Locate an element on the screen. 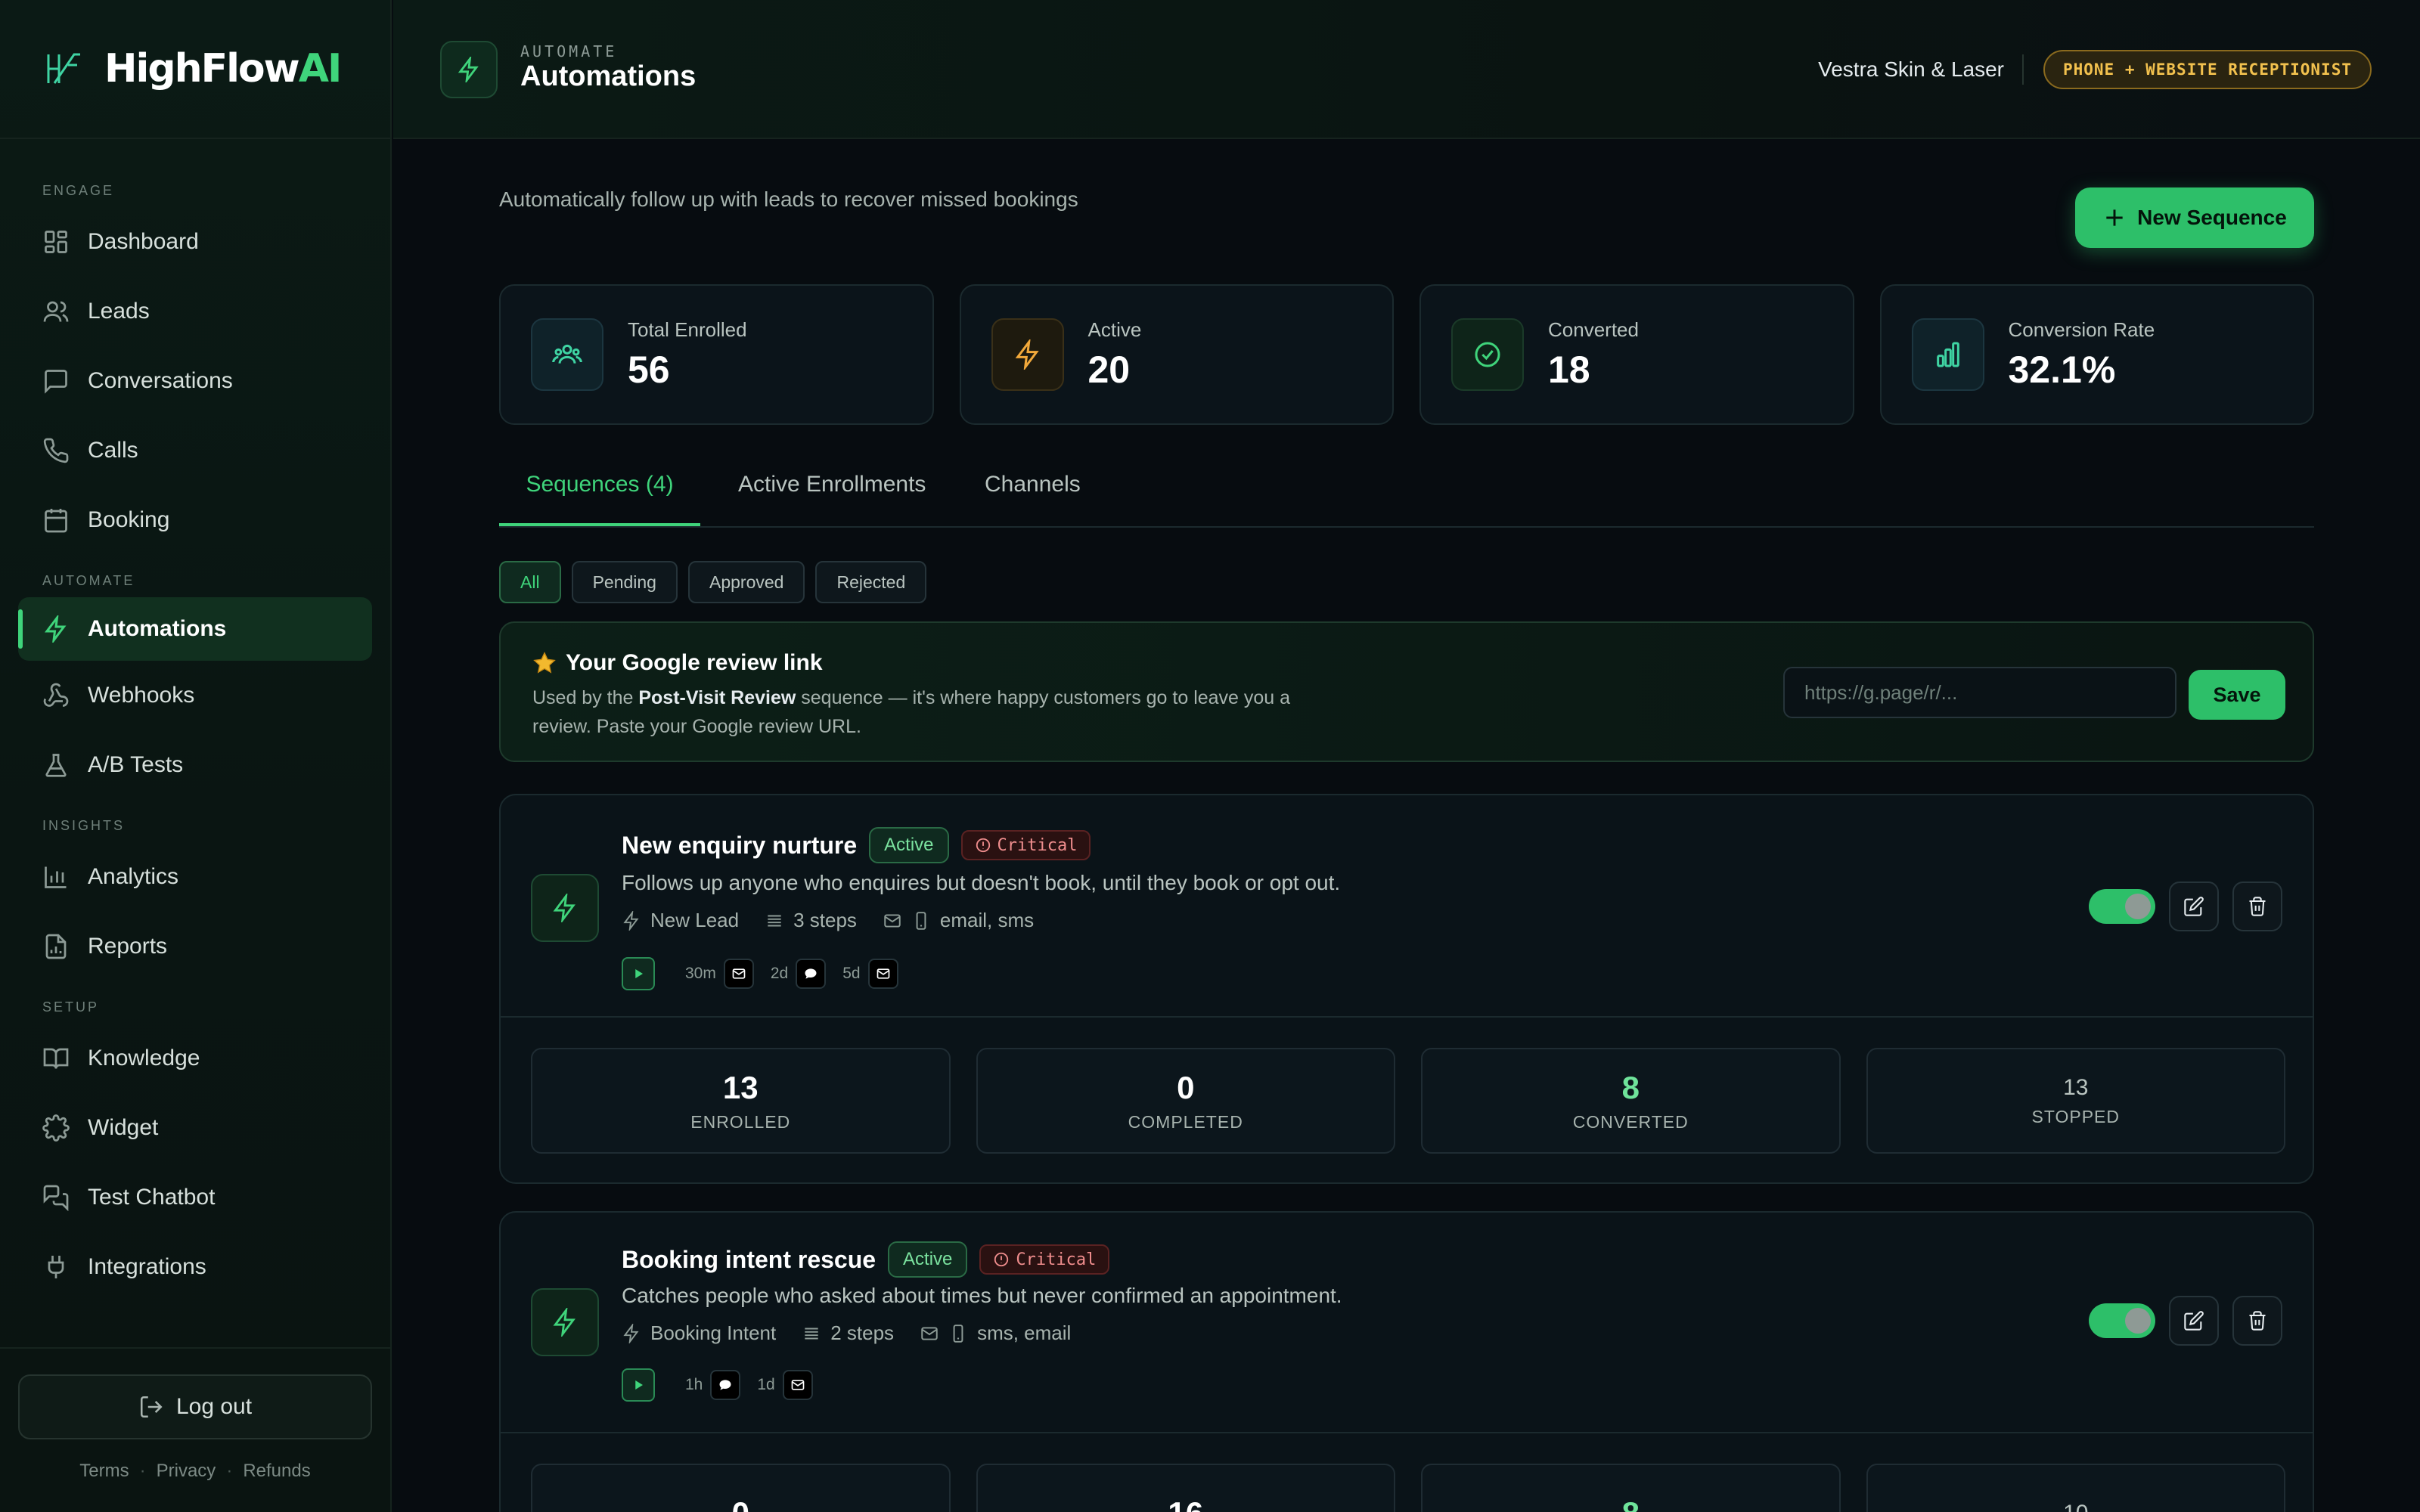  stat-stopped: 13 STOPPED is located at coordinates (2075, 1101).